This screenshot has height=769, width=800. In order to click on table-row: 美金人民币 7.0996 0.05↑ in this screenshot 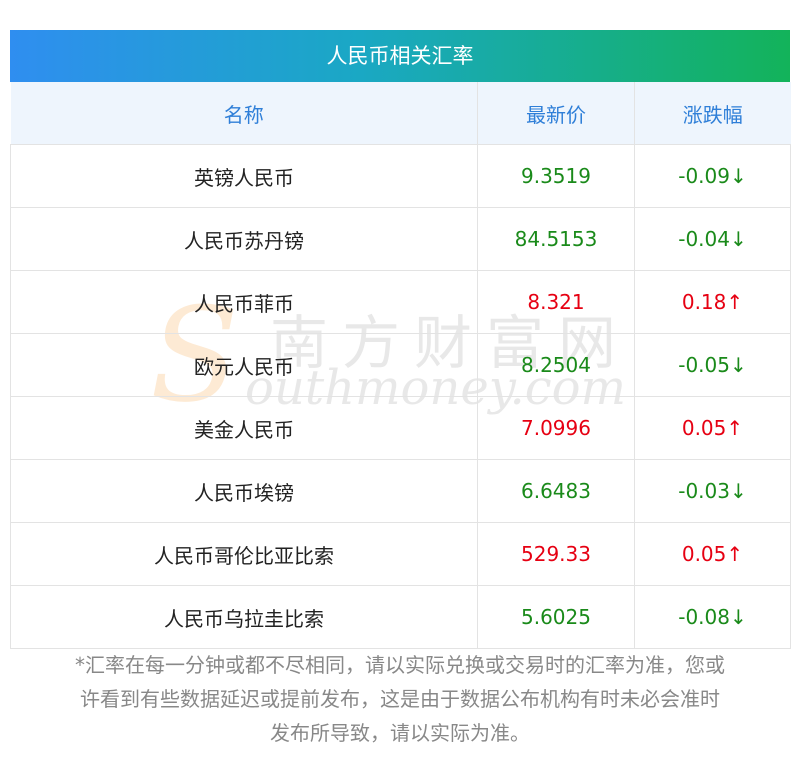, I will do `click(400, 428)`.